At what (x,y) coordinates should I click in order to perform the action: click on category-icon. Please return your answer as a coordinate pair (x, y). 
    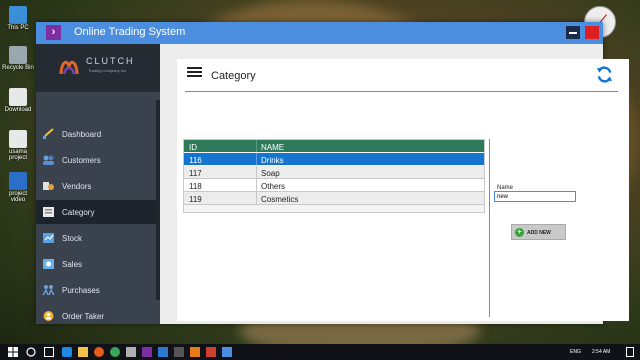
    Looking at the image, I should click on (48, 212).